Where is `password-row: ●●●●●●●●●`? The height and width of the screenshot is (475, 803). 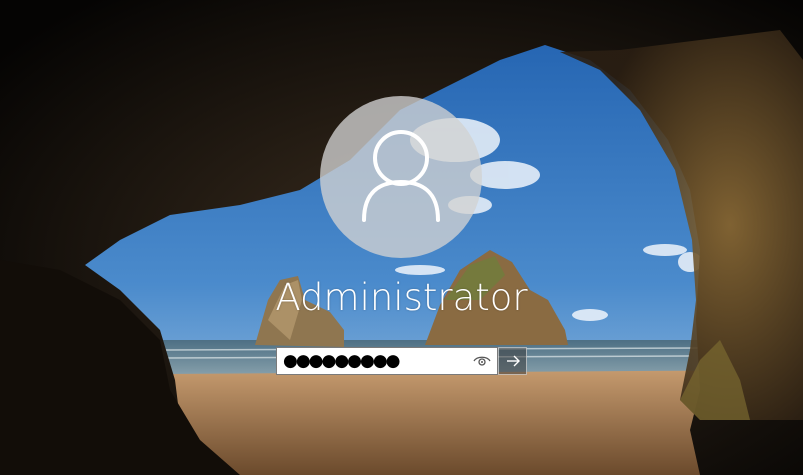
password-row: ●●●●●●●●● is located at coordinates (401, 361).